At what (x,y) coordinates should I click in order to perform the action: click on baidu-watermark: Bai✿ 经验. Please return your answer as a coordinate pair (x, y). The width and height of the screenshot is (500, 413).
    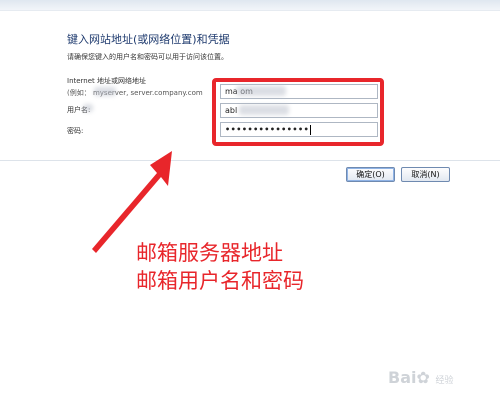
    Looking at the image, I should click on (420, 377).